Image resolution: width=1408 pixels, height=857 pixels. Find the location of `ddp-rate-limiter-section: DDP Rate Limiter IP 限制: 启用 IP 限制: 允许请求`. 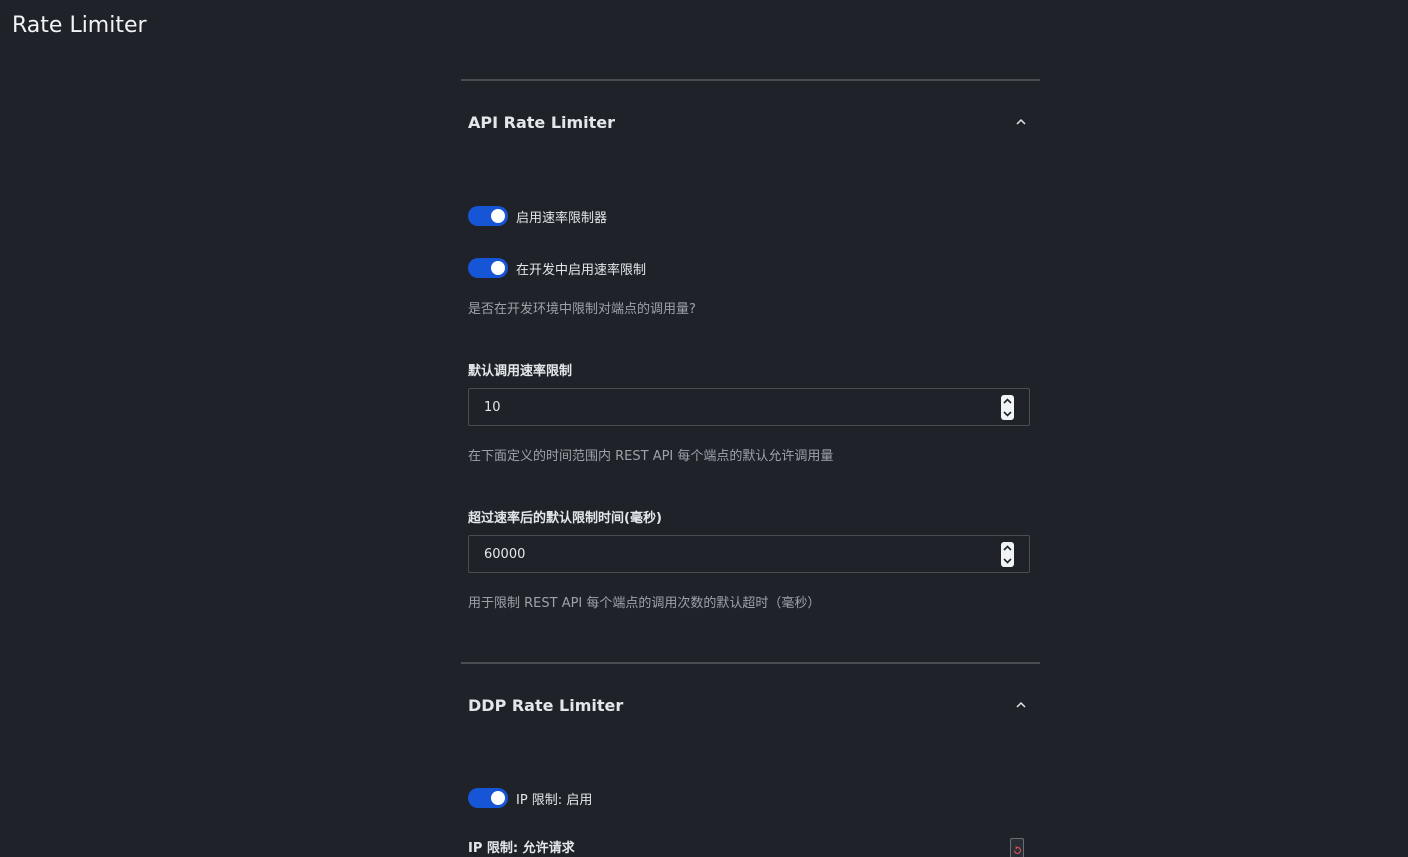

ddp-rate-limiter-section: DDP Rate Limiter IP 限制: 启用 IP 限制: 允许请求 is located at coordinates (750, 759).